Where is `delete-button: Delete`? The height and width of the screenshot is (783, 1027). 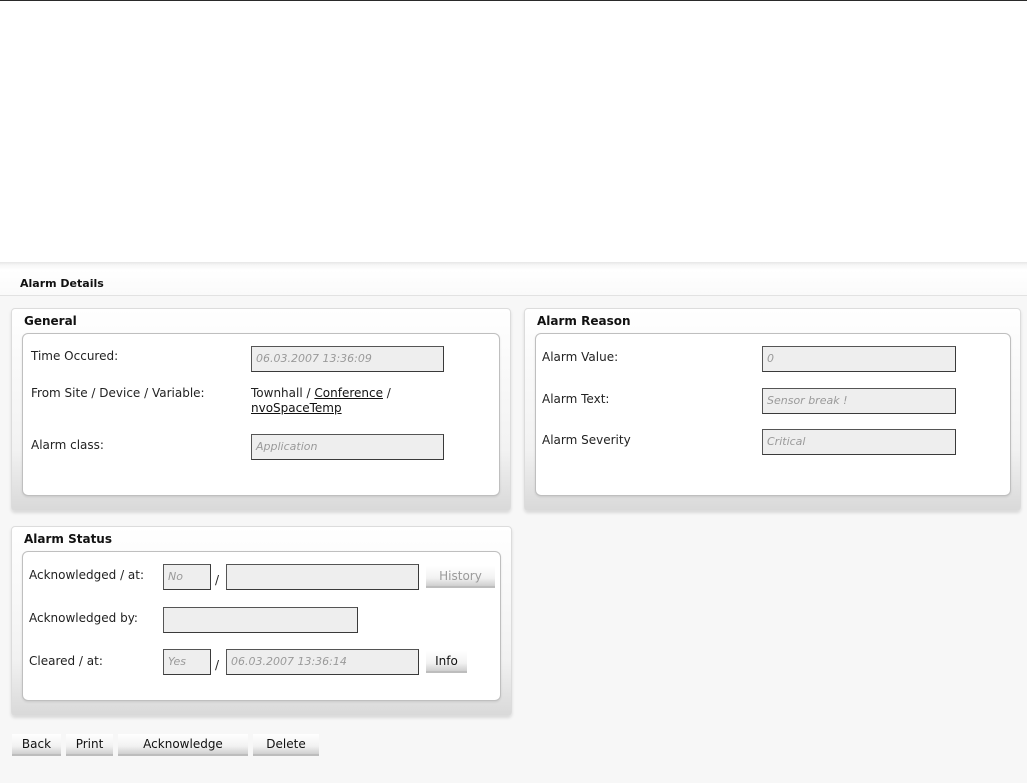
delete-button: Delete is located at coordinates (286, 745).